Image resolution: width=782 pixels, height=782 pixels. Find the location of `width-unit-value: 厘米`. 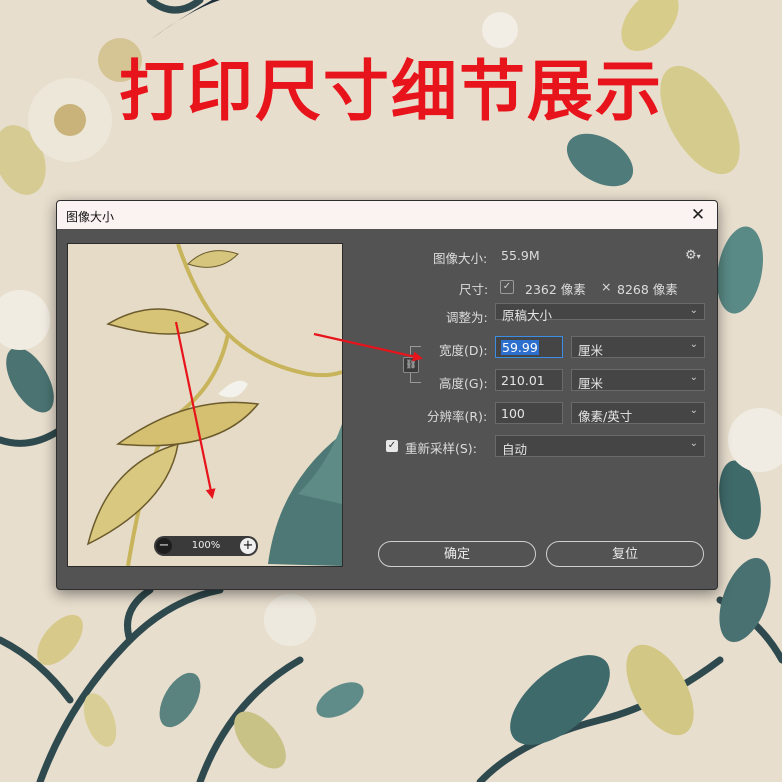

width-unit-value: 厘米 is located at coordinates (591, 350).